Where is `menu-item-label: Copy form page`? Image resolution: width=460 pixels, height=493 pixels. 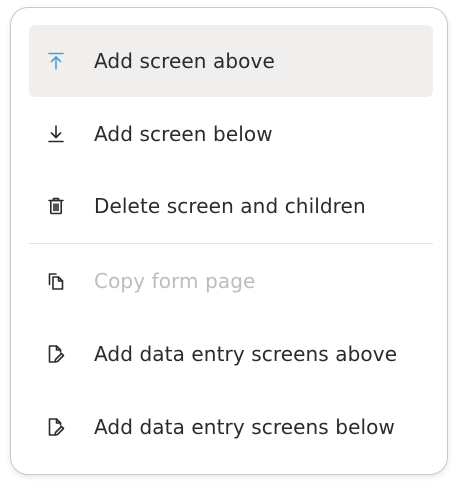
menu-item-label: Copy form page is located at coordinates (175, 281).